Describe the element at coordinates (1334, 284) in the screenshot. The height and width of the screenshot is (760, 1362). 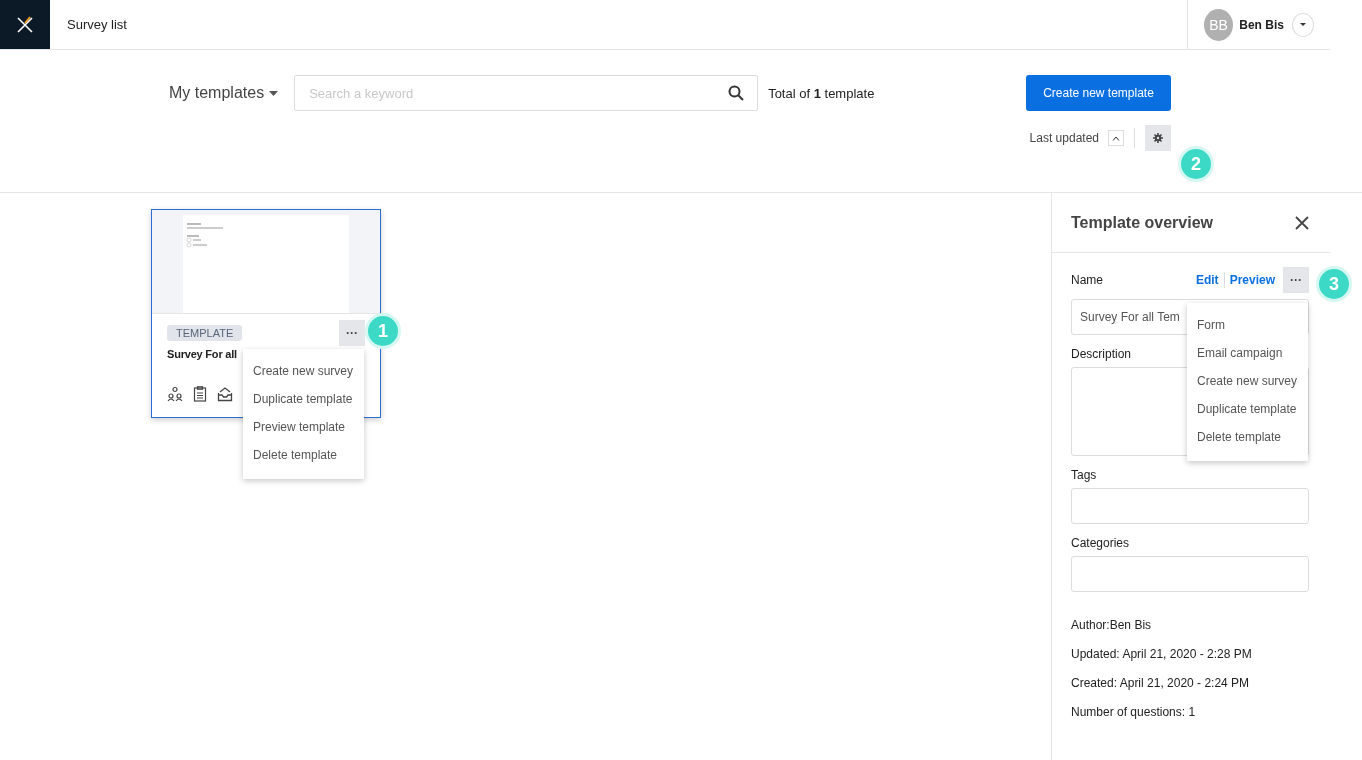
I see `callout-badge: 3` at that location.